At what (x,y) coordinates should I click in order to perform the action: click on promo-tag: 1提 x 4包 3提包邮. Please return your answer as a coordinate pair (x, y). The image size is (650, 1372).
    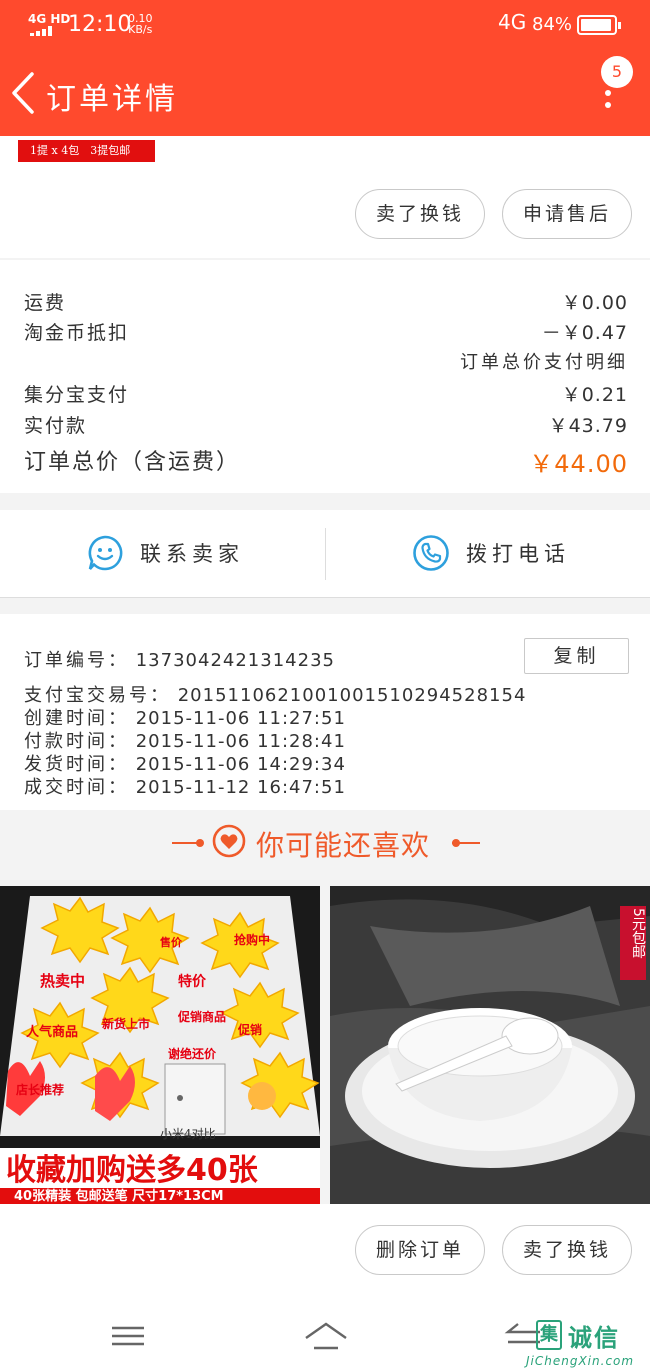
    Looking at the image, I should click on (86, 151).